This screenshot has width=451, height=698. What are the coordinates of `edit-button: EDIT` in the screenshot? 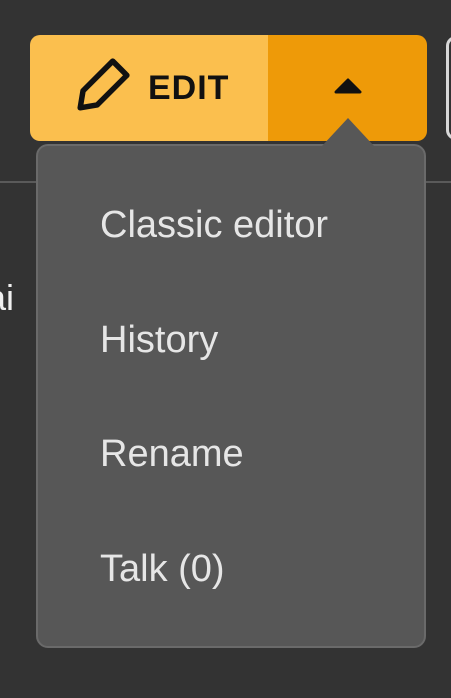 It's located at (149, 88).